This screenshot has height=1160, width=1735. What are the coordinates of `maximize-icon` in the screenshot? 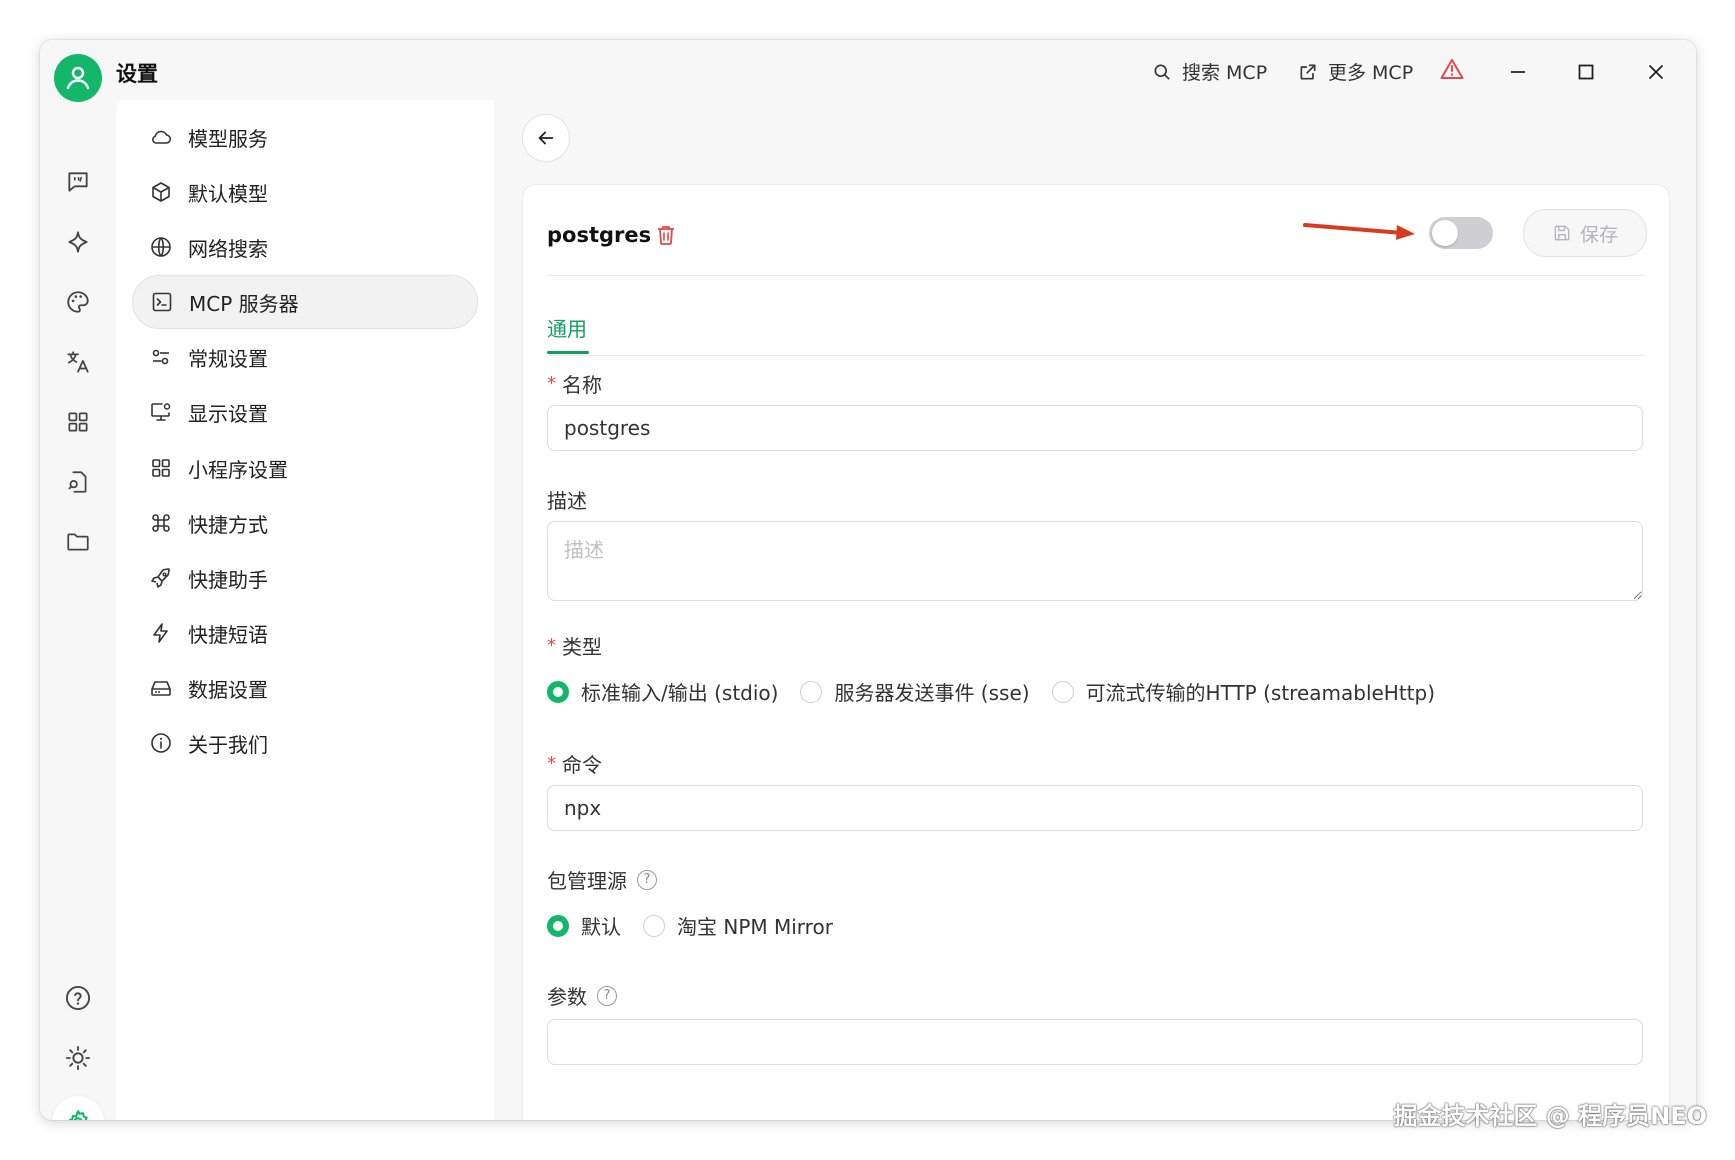 It's located at (1586, 72).